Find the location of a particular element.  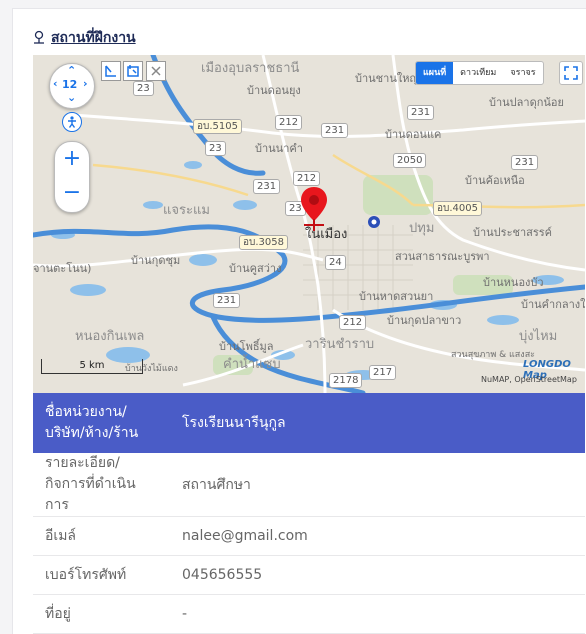

road-badge: อบ.4005 is located at coordinates (457, 208).